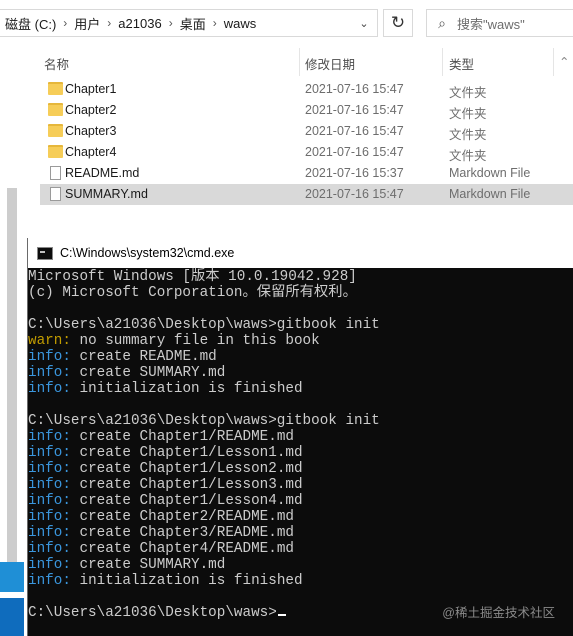  What do you see at coordinates (300, 253) in the screenshot?
I see `cmd-titlebar: C:\Windows\system32\cmd.exe` at bounding box center [300, 253].